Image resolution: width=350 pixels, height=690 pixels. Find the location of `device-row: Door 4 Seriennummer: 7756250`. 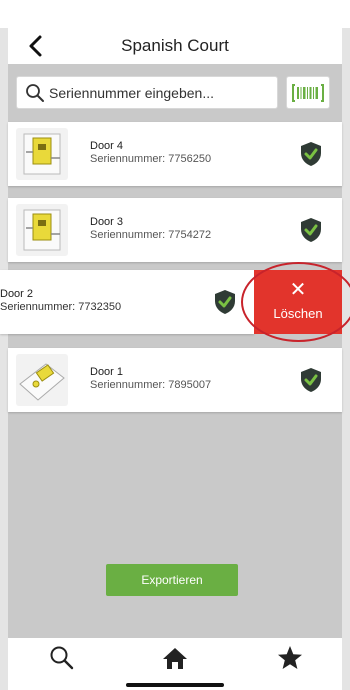

device-row: Door 4 Seriennummer: 7756250 is located at coordinates (175, 154).